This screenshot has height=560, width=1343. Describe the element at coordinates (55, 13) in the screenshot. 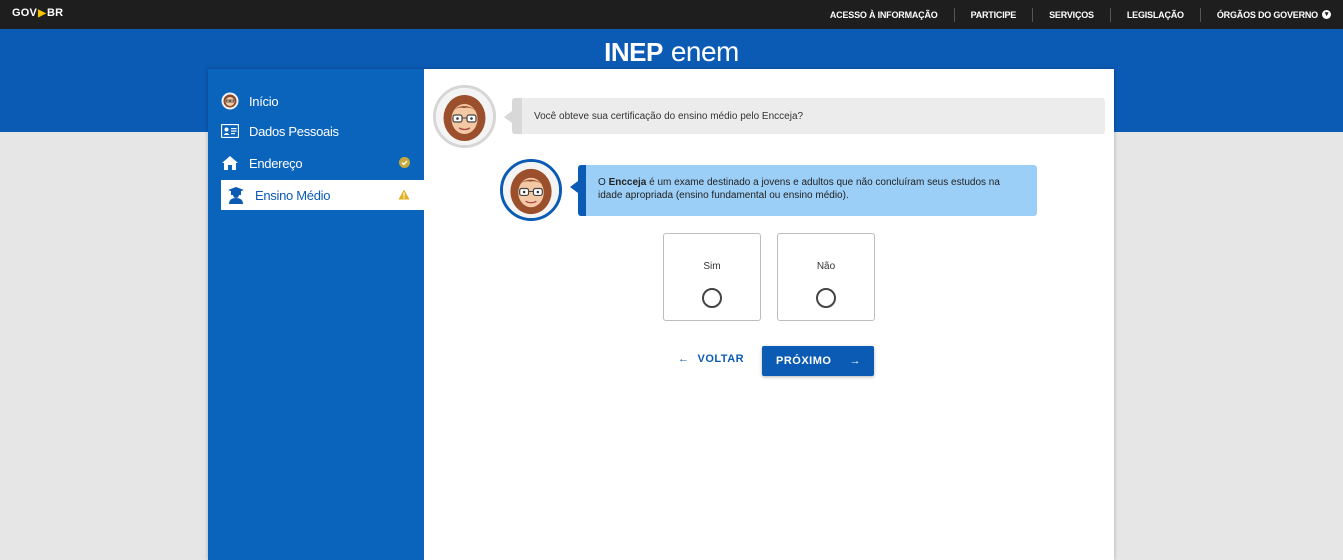

I see `br-logo-text: BR` at that location.